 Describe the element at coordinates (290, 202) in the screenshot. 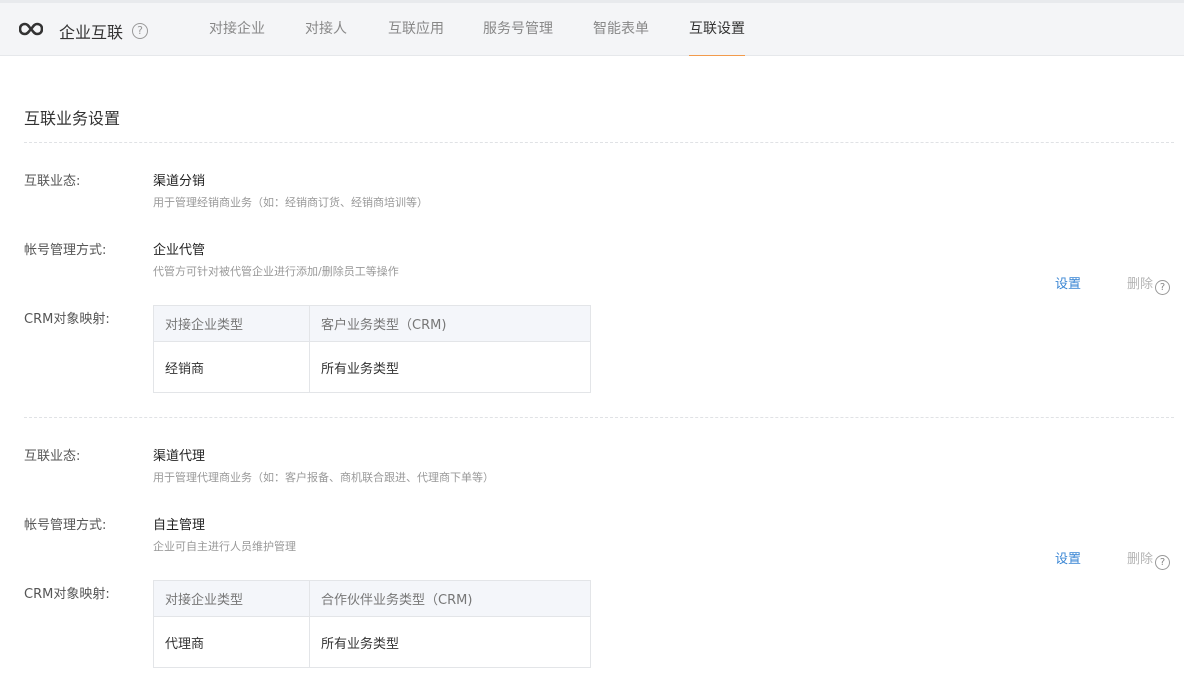

I see `business-type-desc: 用于管理经销商业务（如：经销商订货、经销商培训等）` at that location.